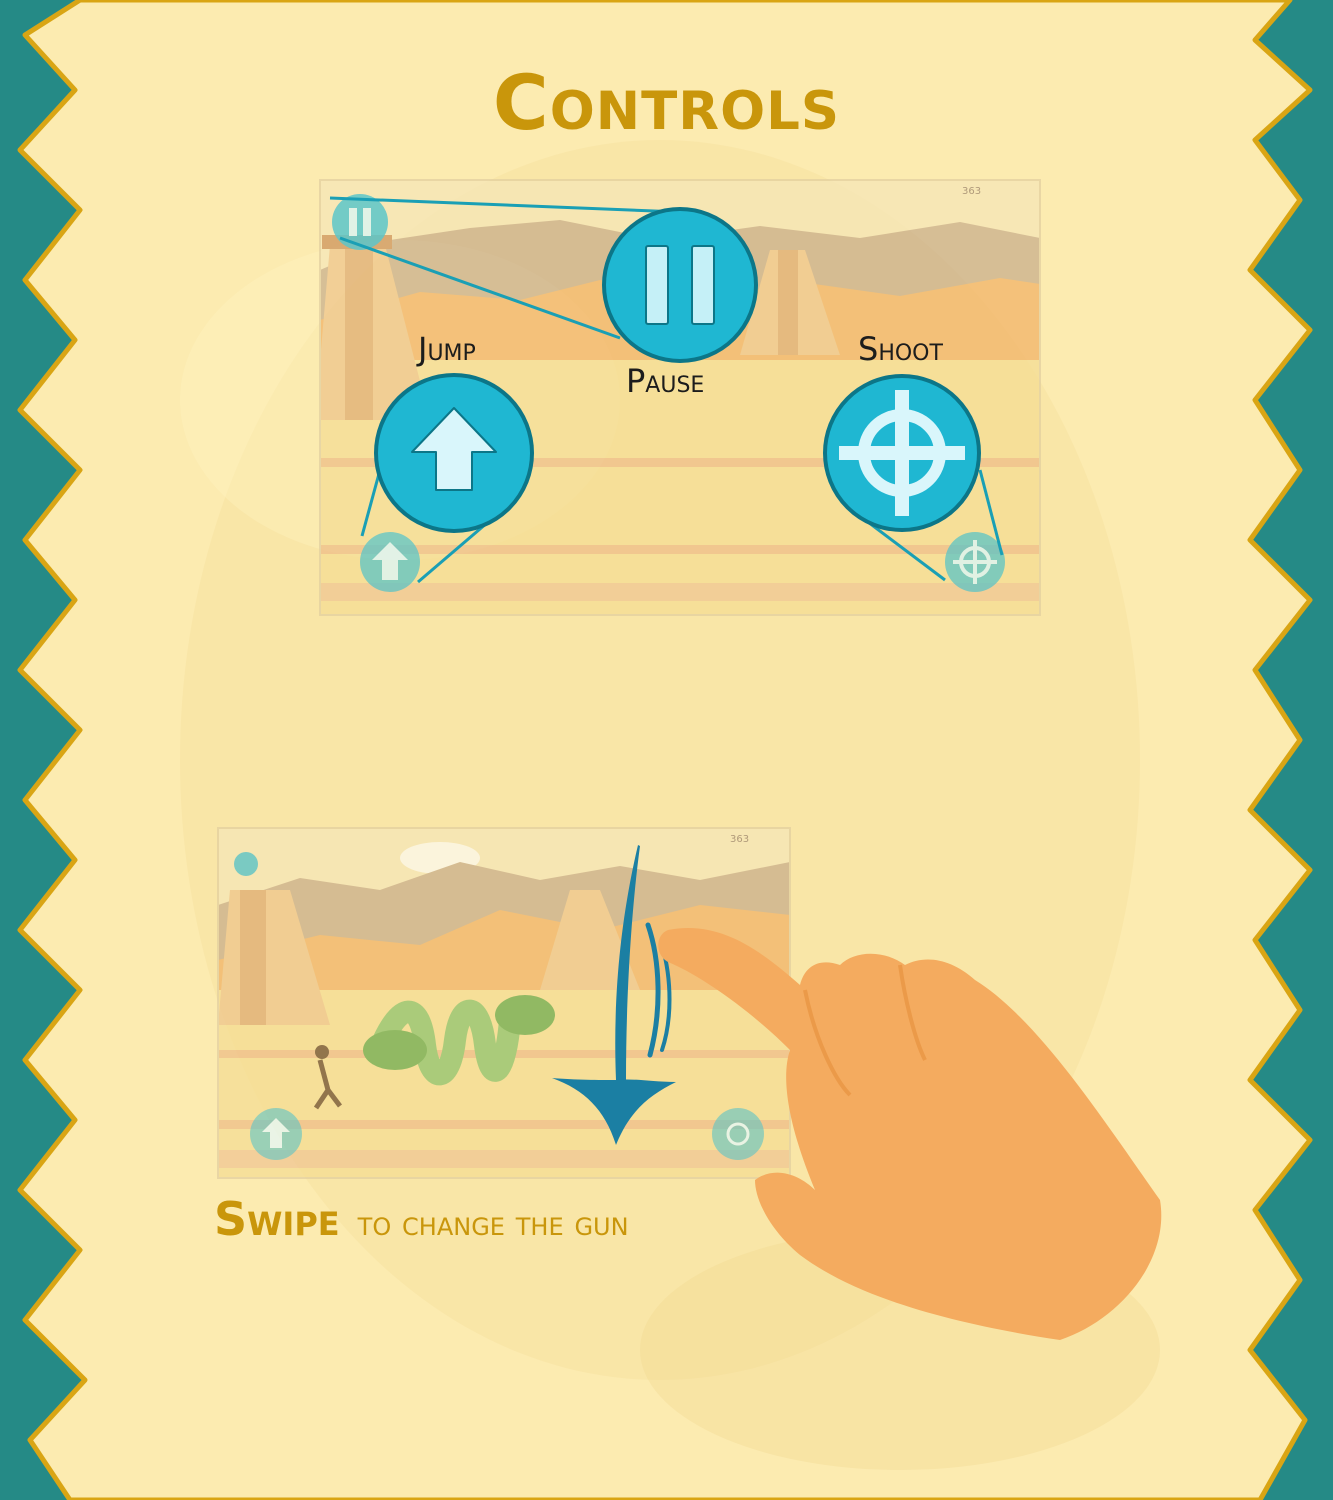 This screenshot has width=1333, height=1500. What do you see at coordinates (740, 839) in the screenshot?
I see `score-readout-swipe: 363` at bounding box center [740, 839].